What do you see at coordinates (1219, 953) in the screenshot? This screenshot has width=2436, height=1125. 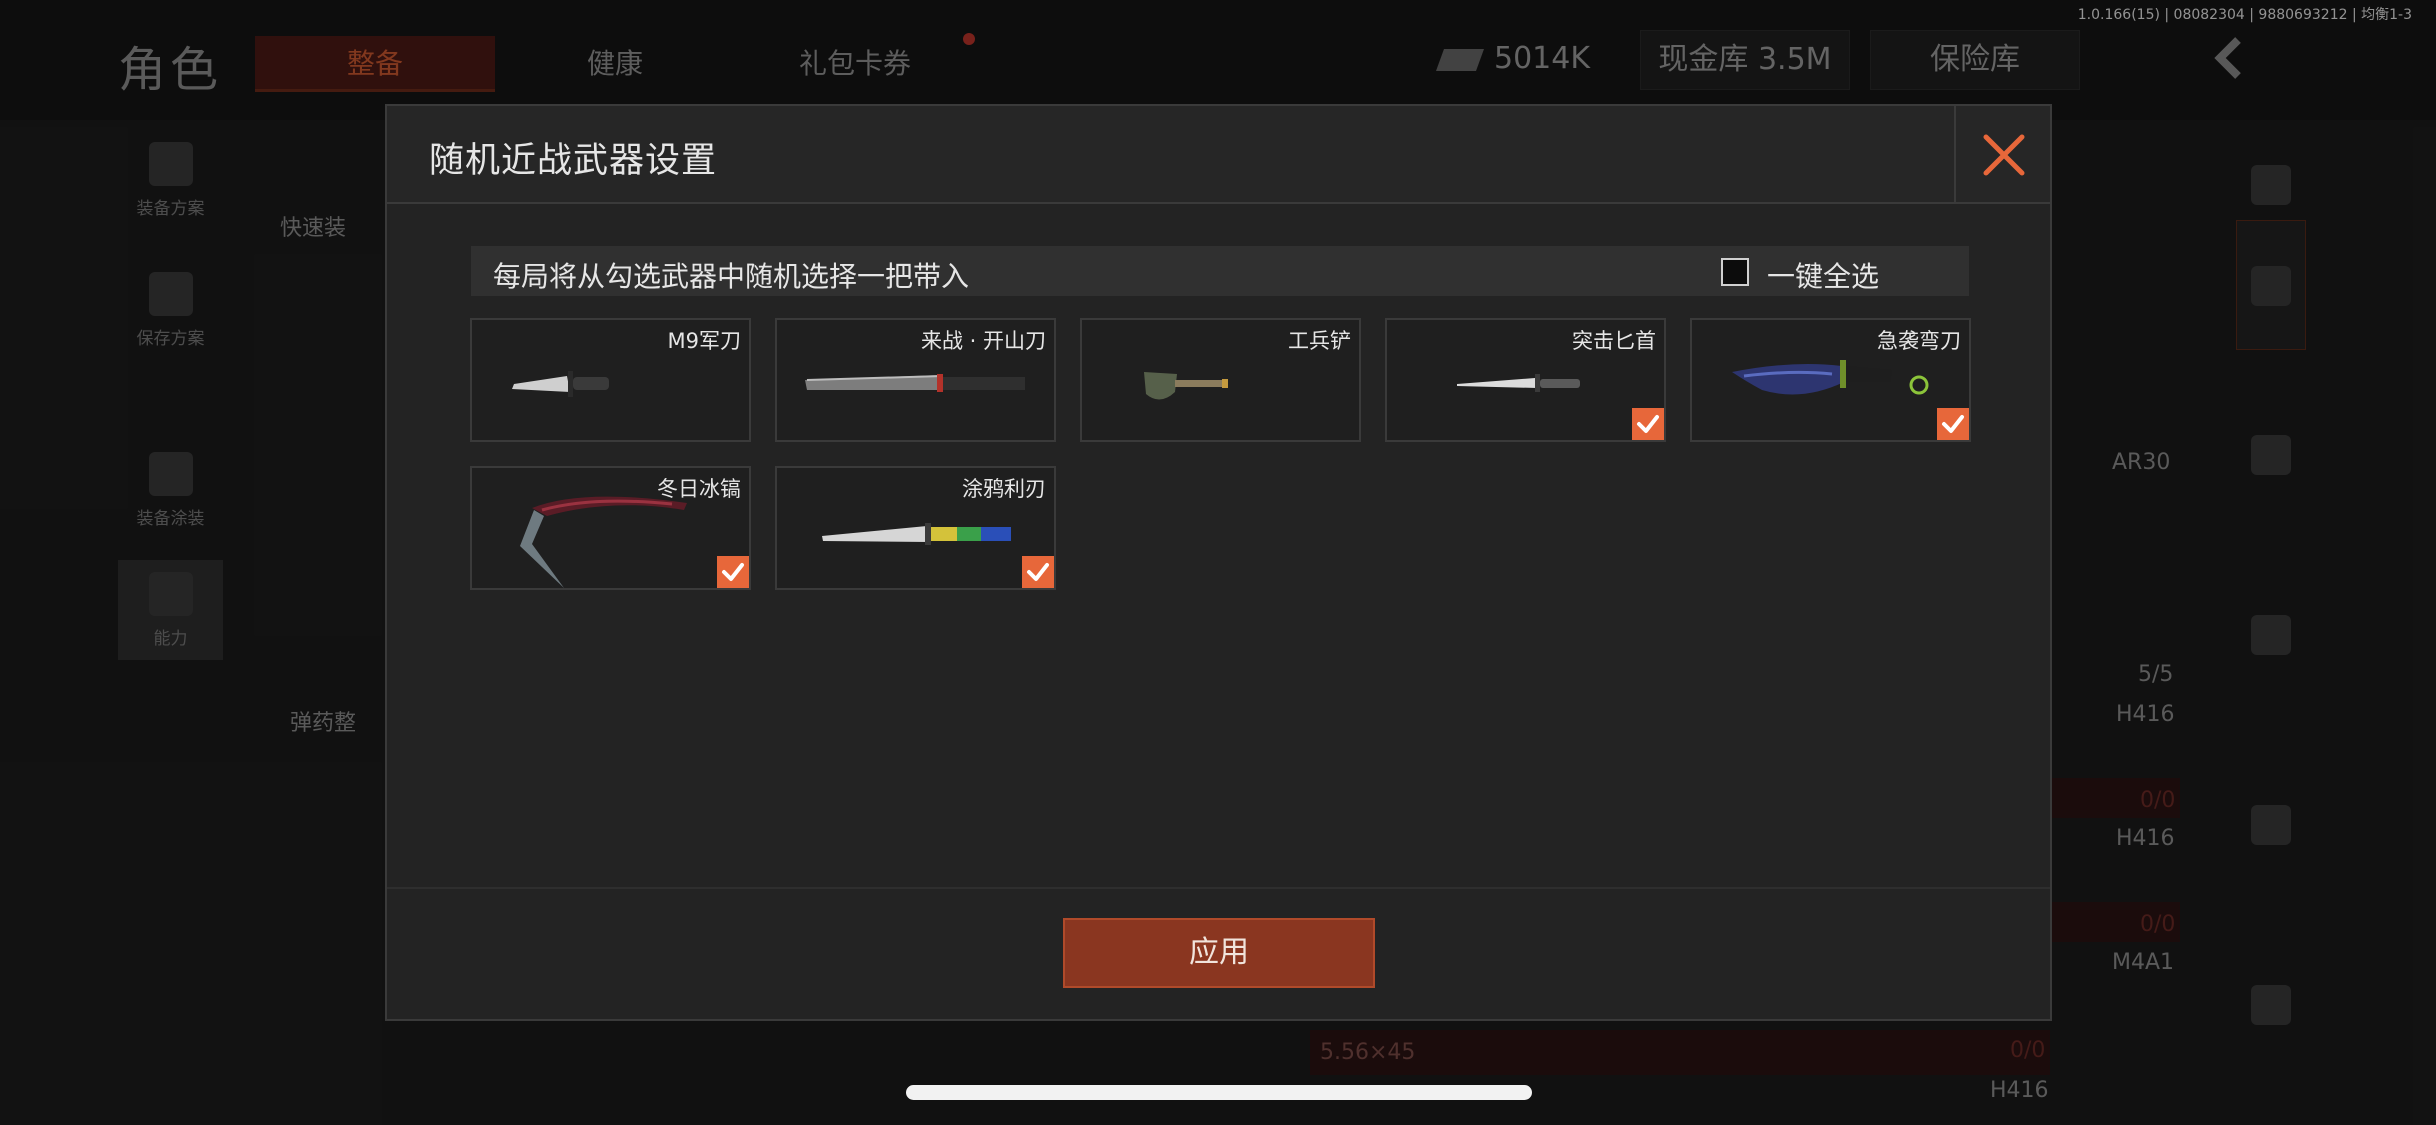 I see `apply-button: 应用` at bounding box center [1219, 953].